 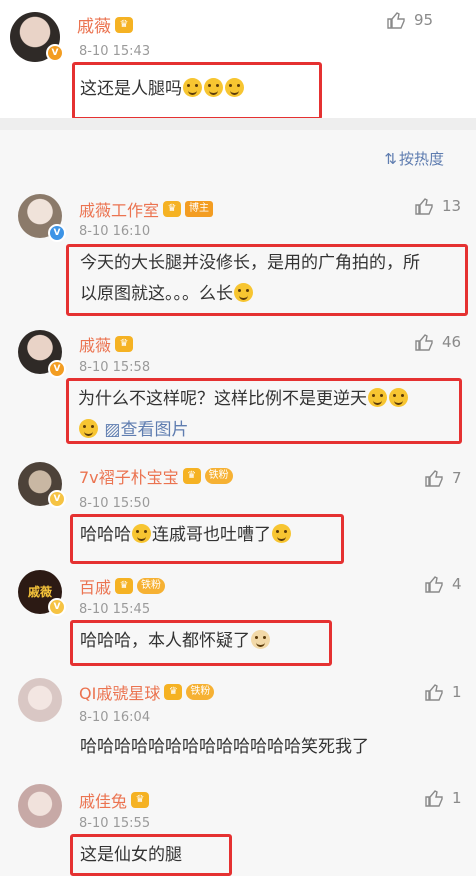 I want to click on comment-author: 百戚 ♛ 铁粉, so click(x=122, y=586).